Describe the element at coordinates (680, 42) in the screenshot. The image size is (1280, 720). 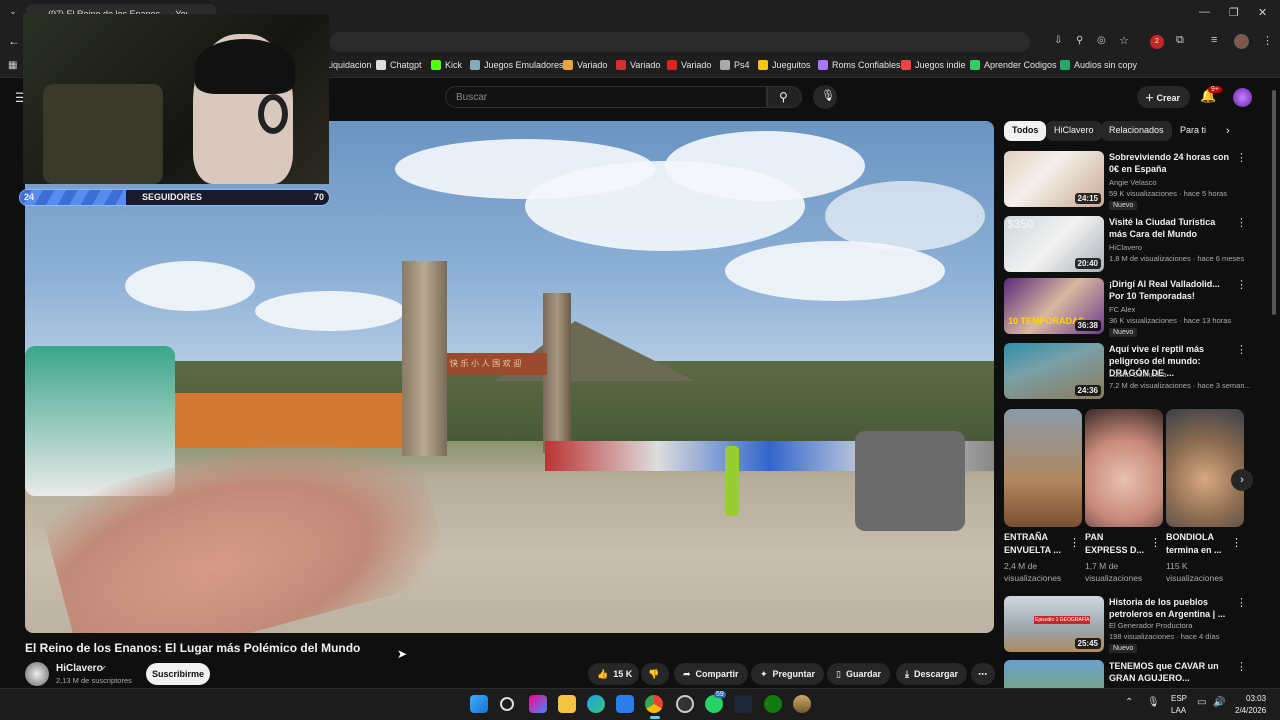
I see `url-field` at that location.